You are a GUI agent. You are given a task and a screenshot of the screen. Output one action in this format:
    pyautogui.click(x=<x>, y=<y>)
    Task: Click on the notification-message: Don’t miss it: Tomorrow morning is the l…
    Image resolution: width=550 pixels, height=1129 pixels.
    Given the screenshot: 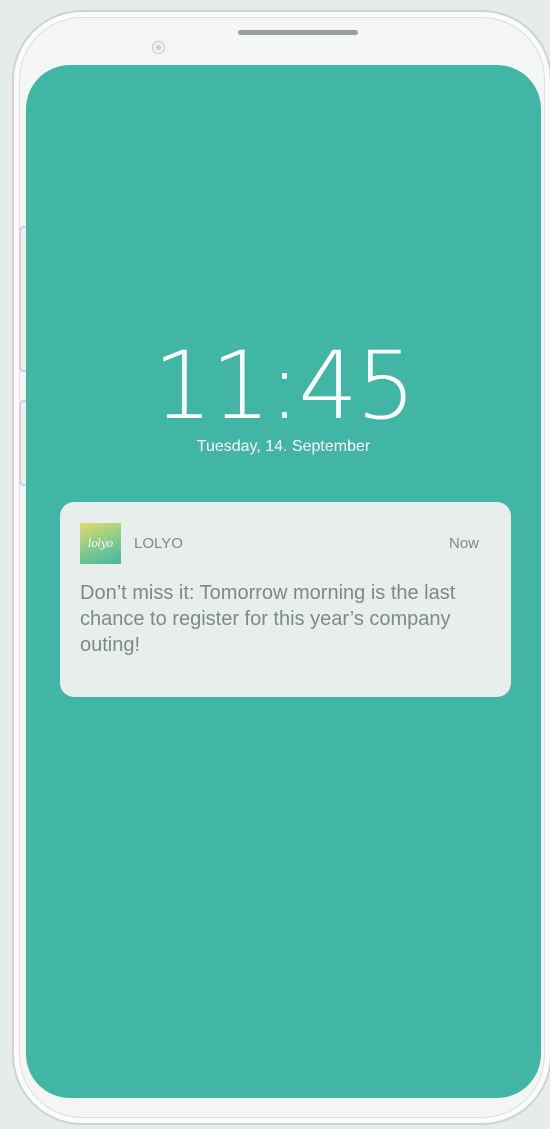 What is the action you would take?
    pyautogui.click(x=268, y=619)
    